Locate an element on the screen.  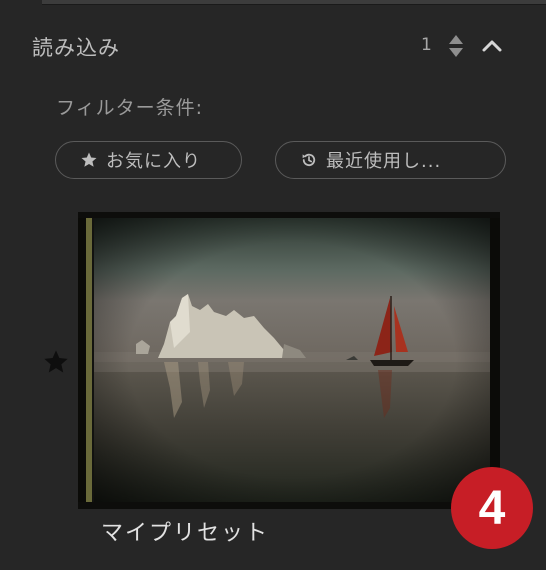
star-icon is located at coordinates (89, 159).